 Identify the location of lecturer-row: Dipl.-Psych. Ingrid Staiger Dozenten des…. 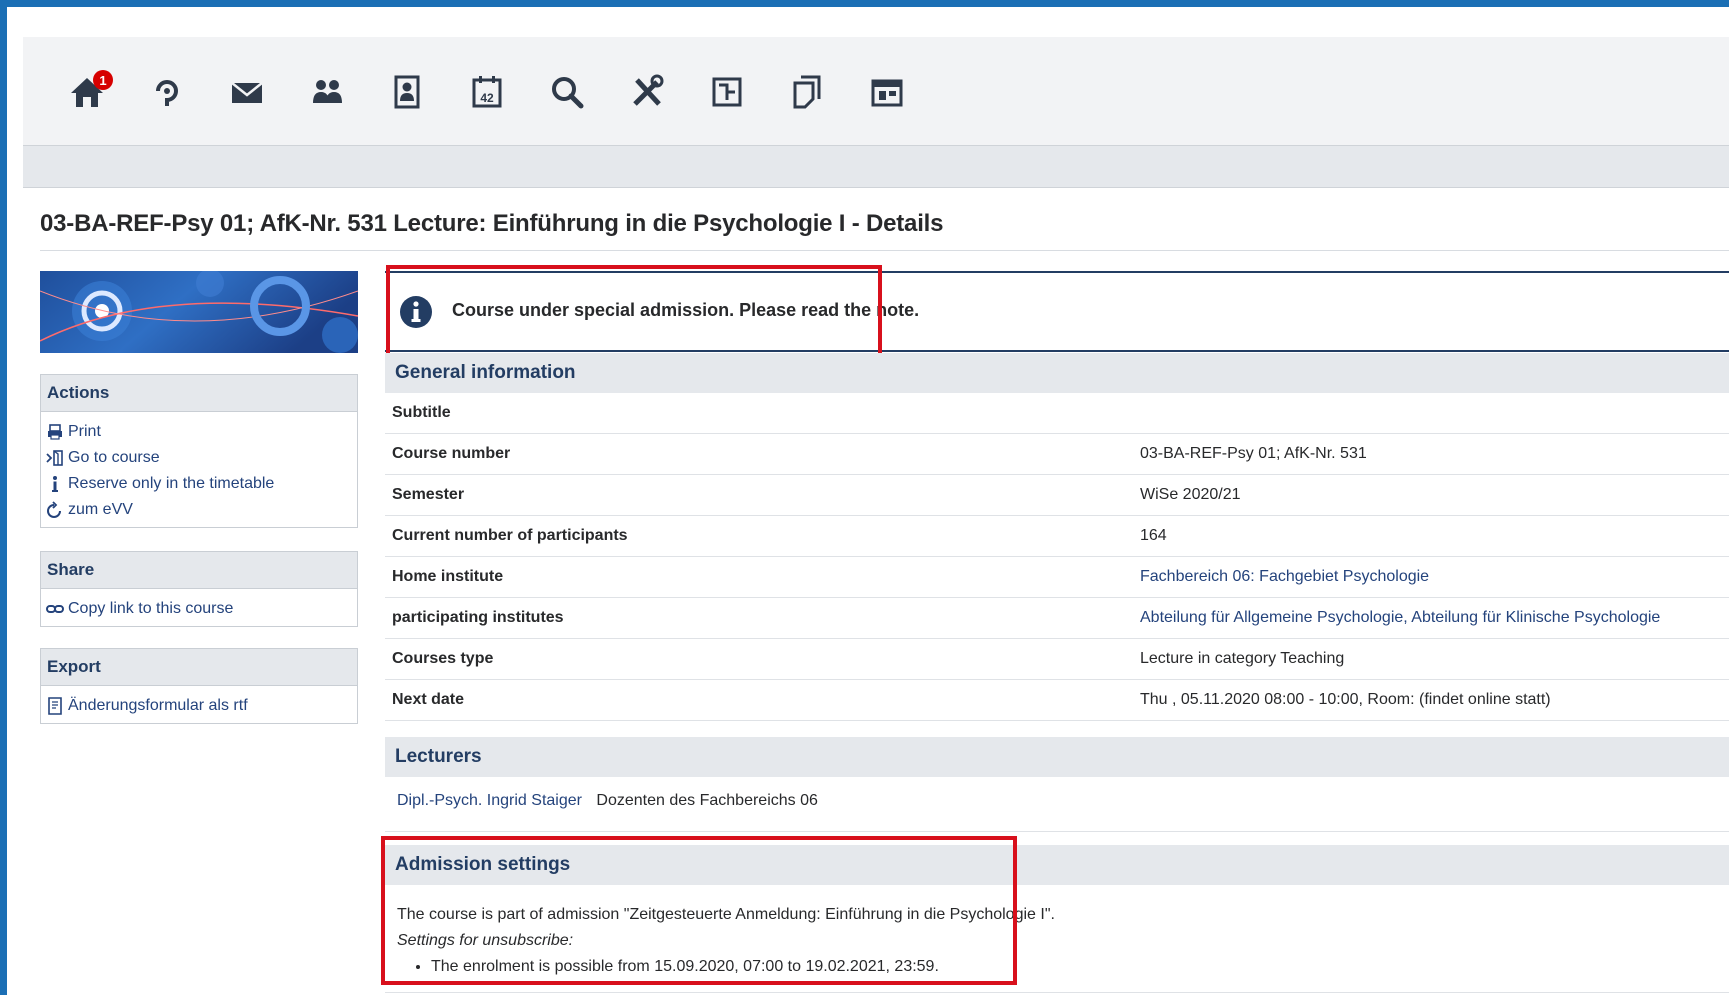
(607, 801).